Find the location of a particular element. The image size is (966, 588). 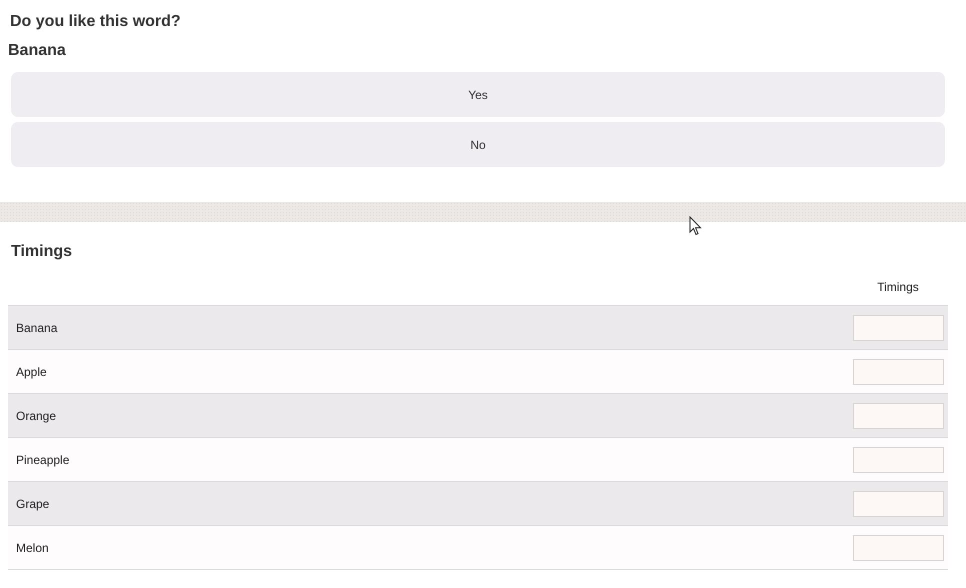

answer-button: No is located at coordinates (478, 144).